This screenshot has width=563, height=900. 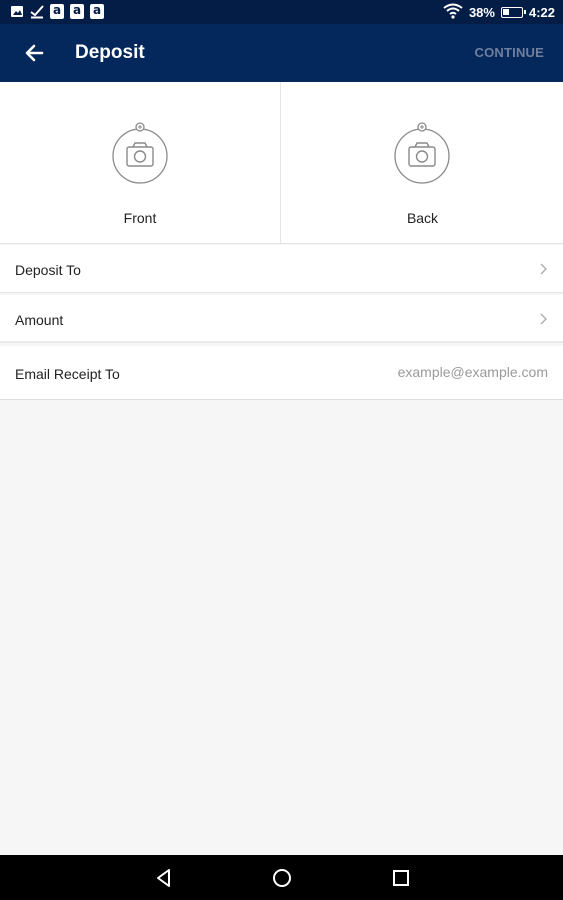 I want to click on home-circle-icon, so click(x=282, y=878).